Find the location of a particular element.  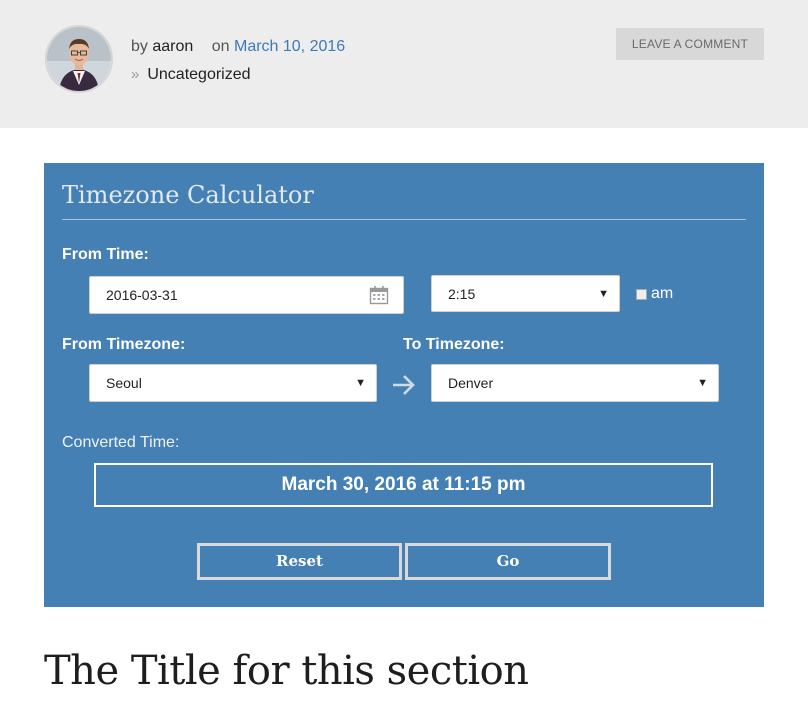

from-timezone-value: Seoul is located at coordinates (124, 383).